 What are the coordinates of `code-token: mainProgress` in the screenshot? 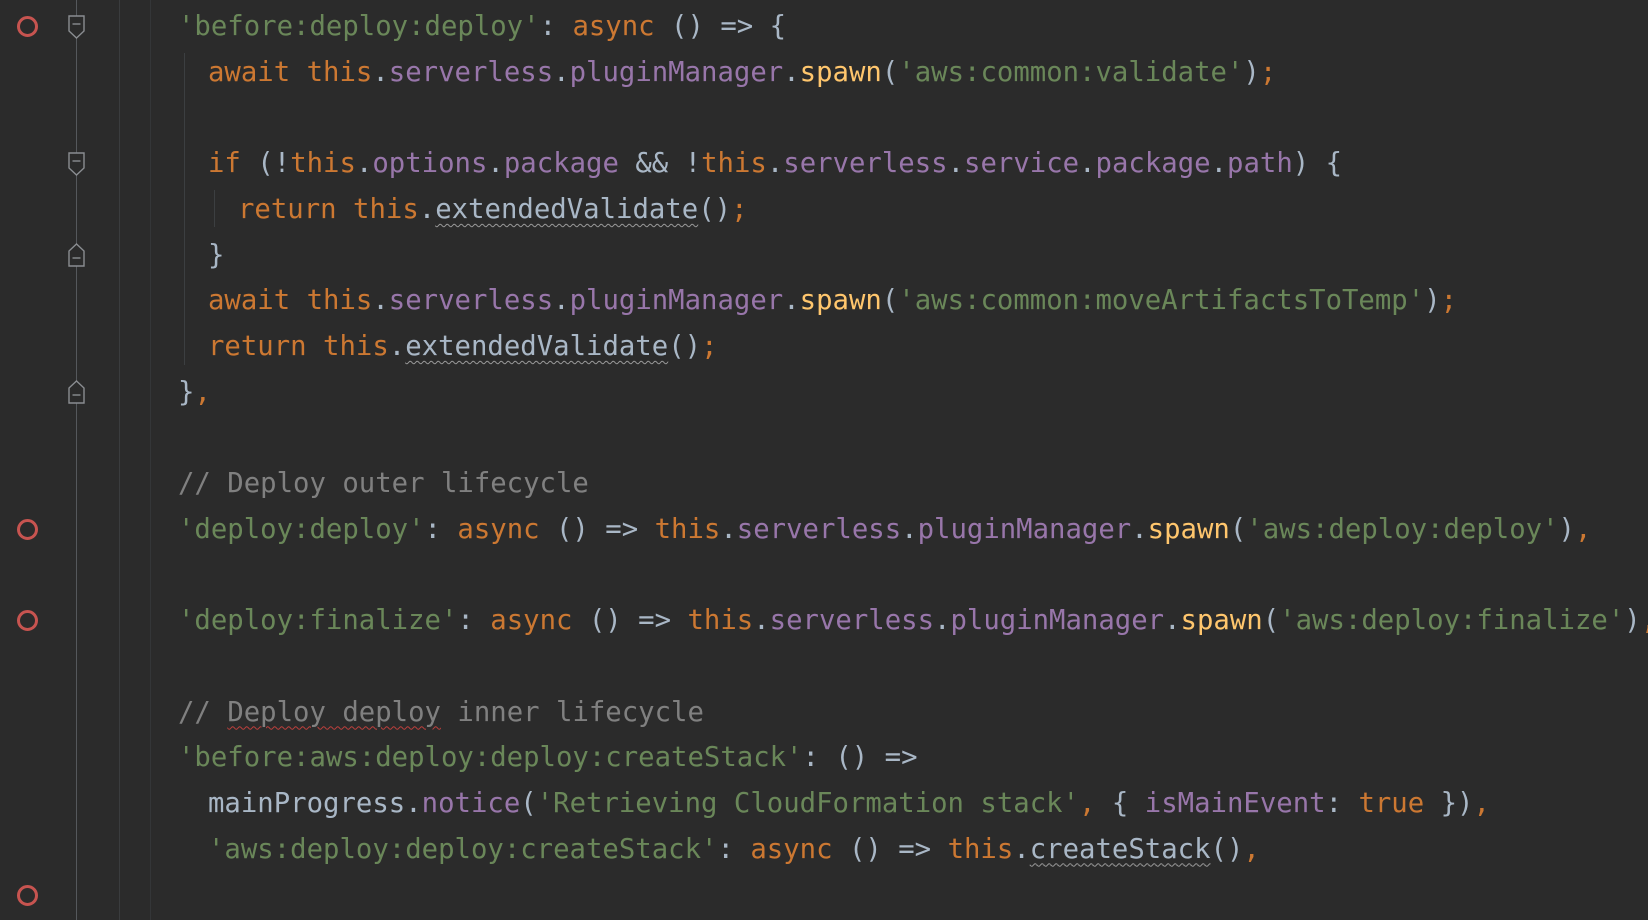 It's located at (307, 803).